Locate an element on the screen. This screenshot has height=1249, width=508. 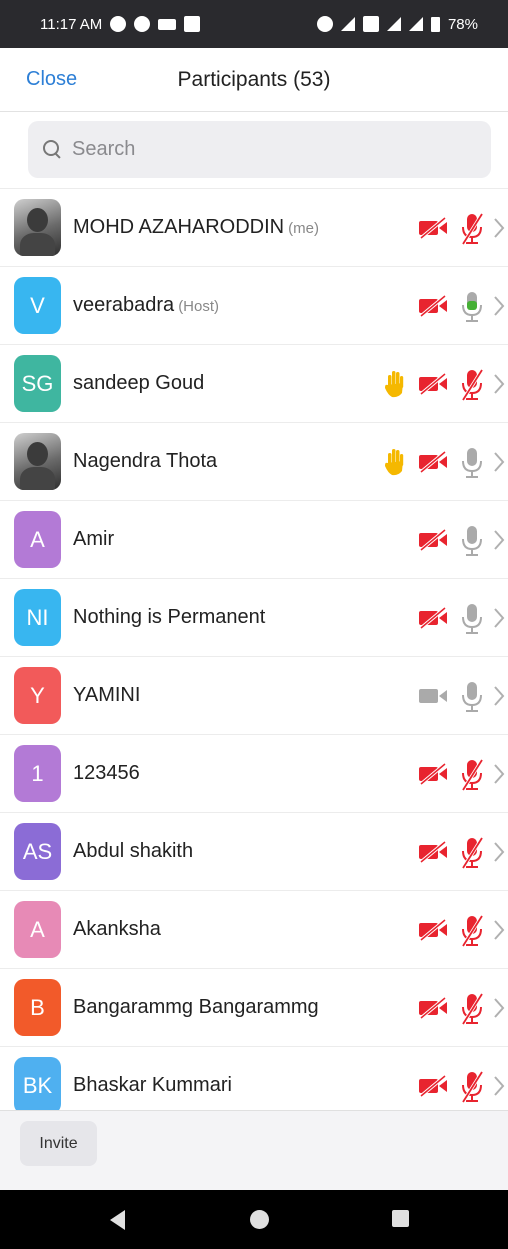
participant-name: Amir is located at coordinates (94, 539).